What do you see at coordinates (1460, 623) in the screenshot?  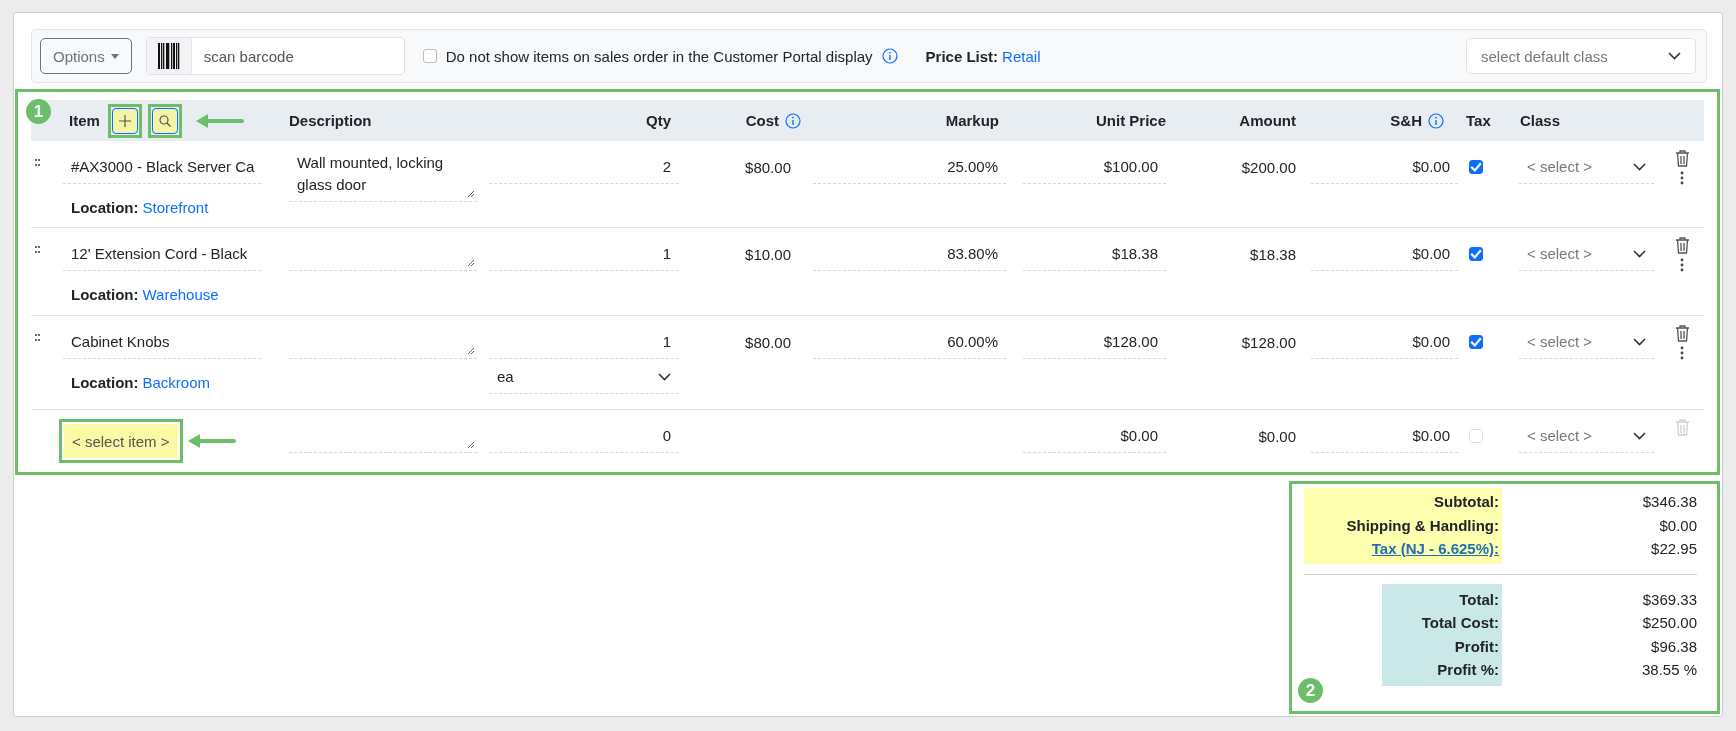 I see `total-label: Total Cost:` at bounding box center [1460, 623].